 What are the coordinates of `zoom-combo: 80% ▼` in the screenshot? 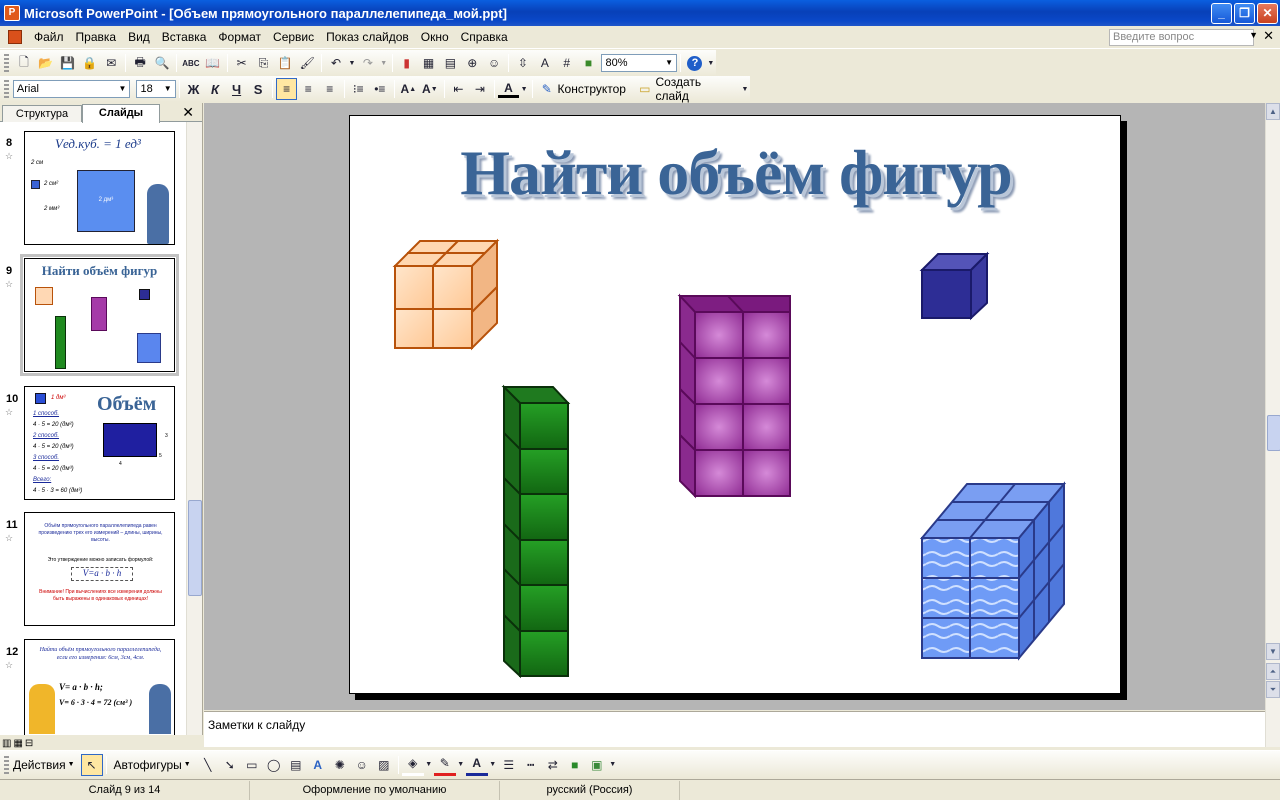 It's located at (639, 63).